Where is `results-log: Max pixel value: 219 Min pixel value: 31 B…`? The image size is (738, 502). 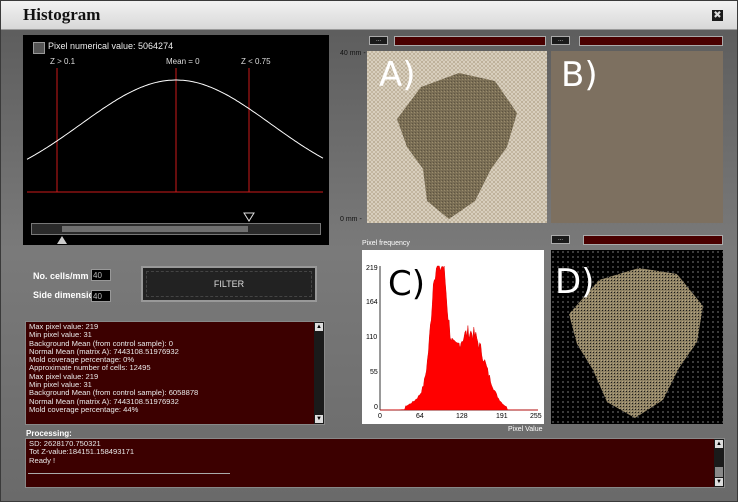 results-log: Max pixel value: 219 Min pixel value: 31 B… is located at coordinates (175, 373).